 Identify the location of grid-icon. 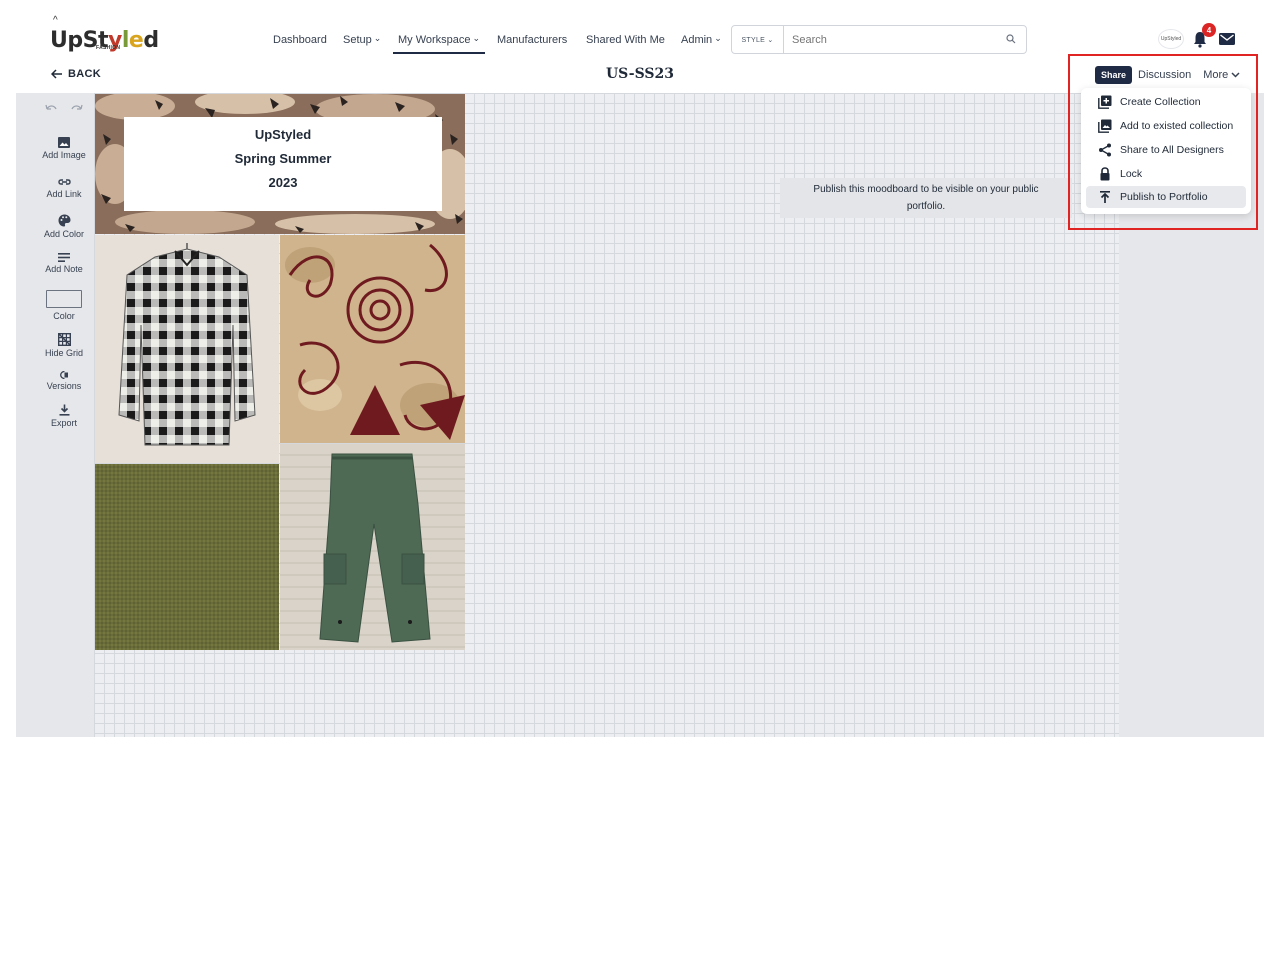
(64, 339).